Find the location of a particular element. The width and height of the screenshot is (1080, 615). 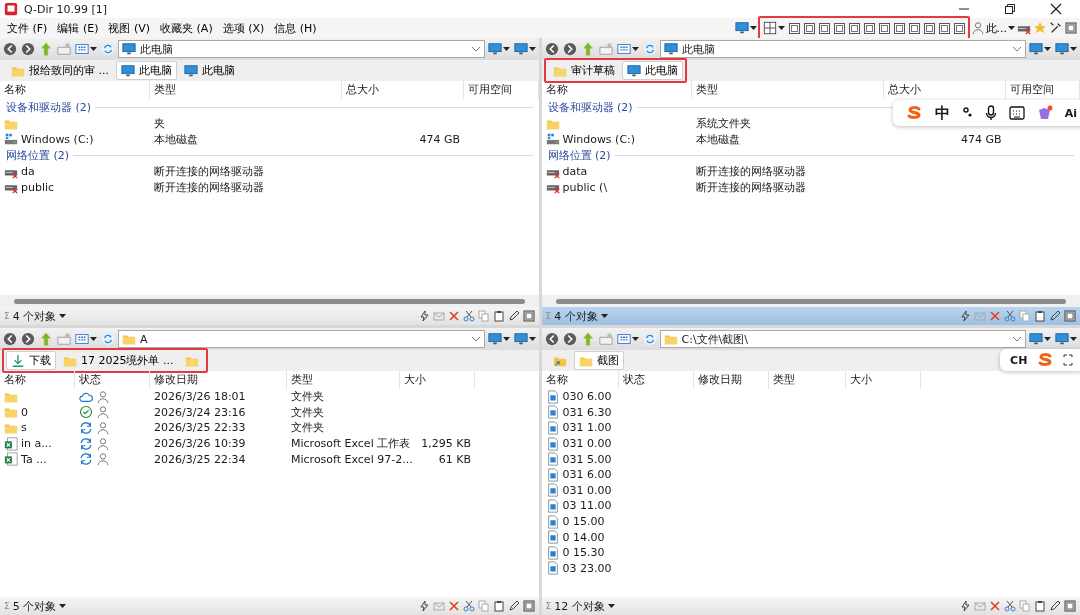

layout-menu-button is located at coordinates (773, 28).